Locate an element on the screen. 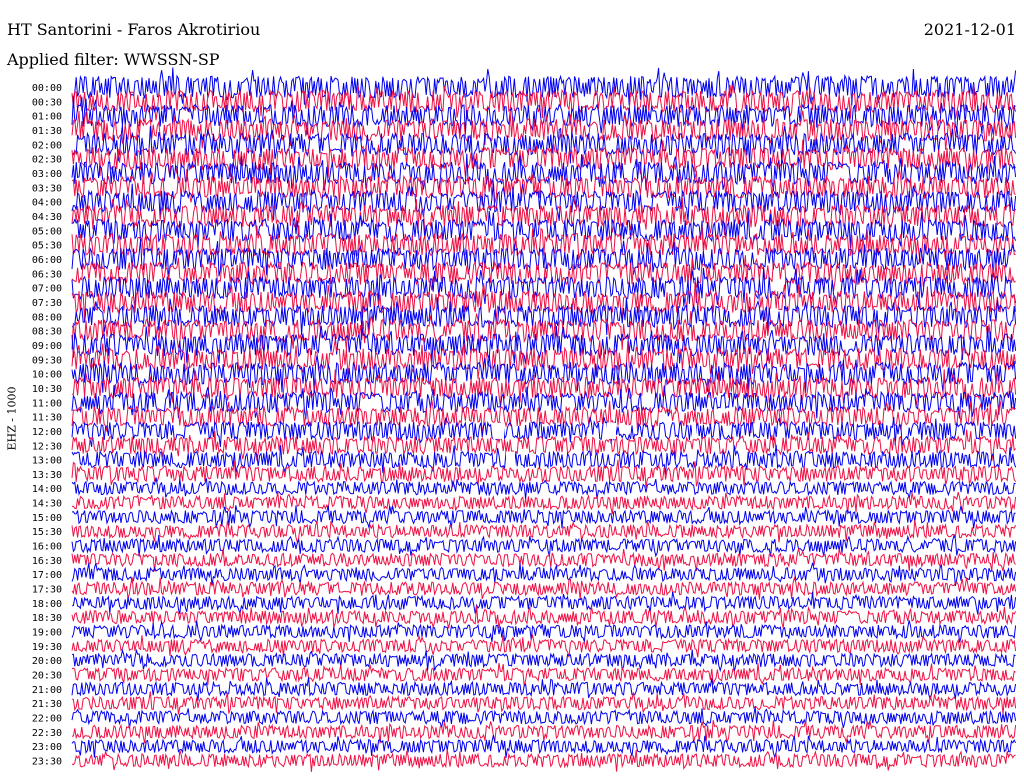 The width and height of the screenshot is (1024, 780). time-tick-label: 16:00 is located at coordinates (47, 547).